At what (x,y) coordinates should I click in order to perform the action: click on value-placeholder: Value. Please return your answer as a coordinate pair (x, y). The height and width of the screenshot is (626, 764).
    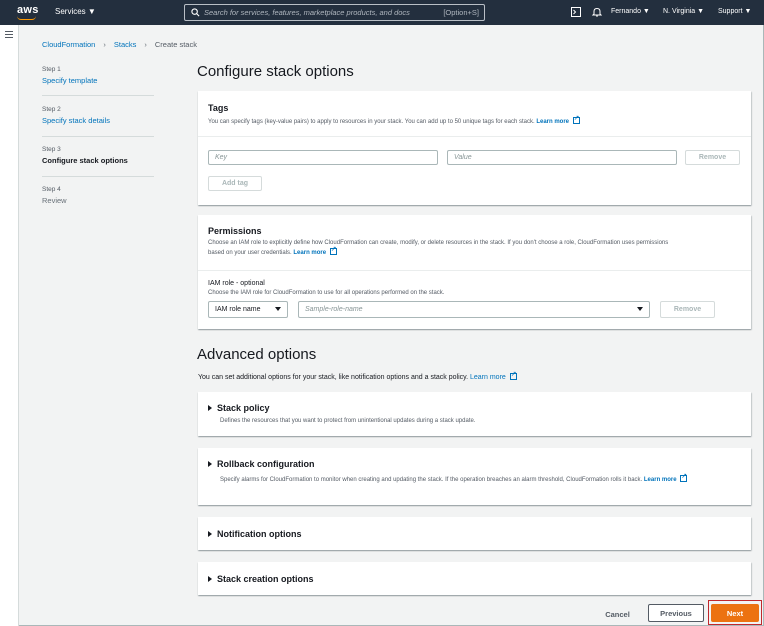
    Looking at the image, I should click on (463, 157).